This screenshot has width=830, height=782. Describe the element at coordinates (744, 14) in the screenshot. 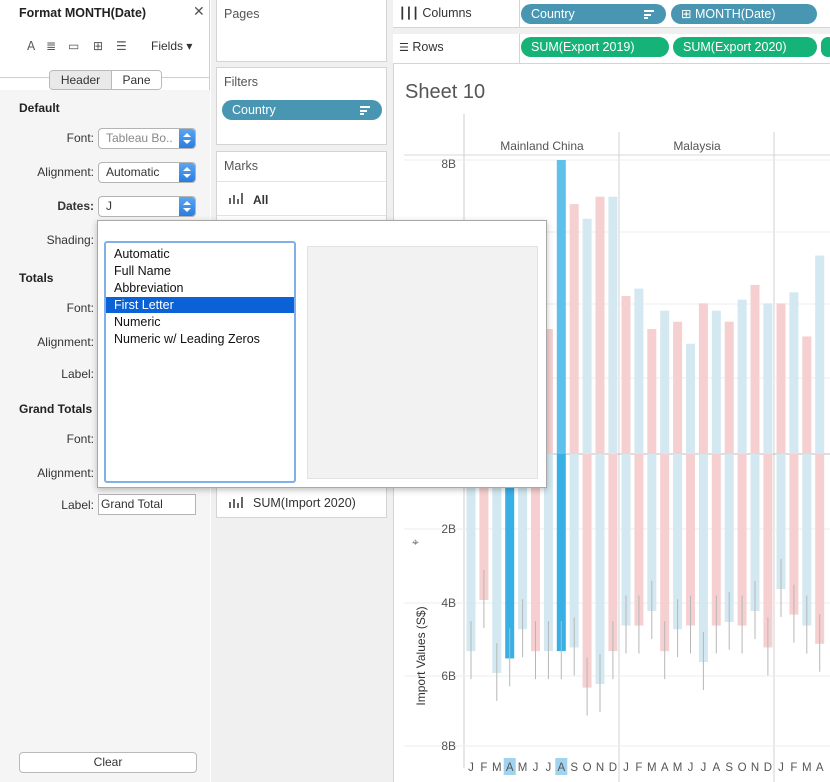

I see `column-pill-month-date: ⊞ MONTH(Date)` at that location.